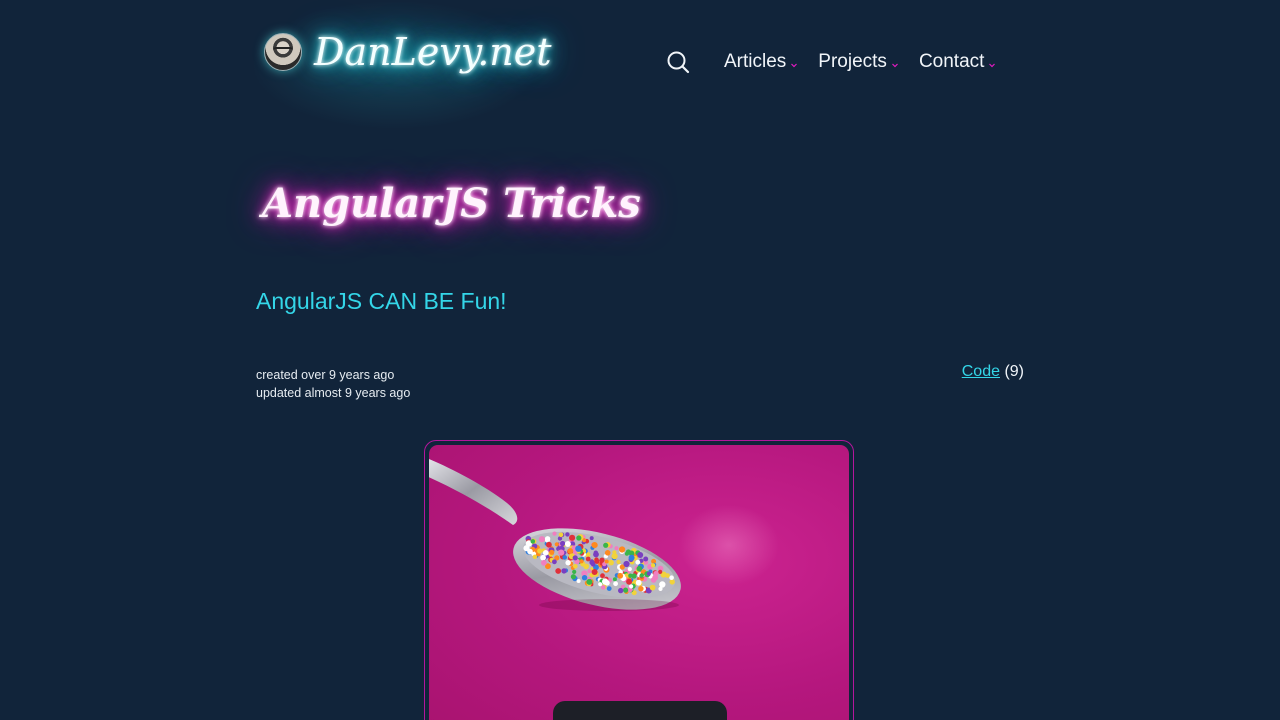 This screenshot has width=1280, height=720. I want to click on updated-date: updated almost 9 years ago, so click(333, 393).